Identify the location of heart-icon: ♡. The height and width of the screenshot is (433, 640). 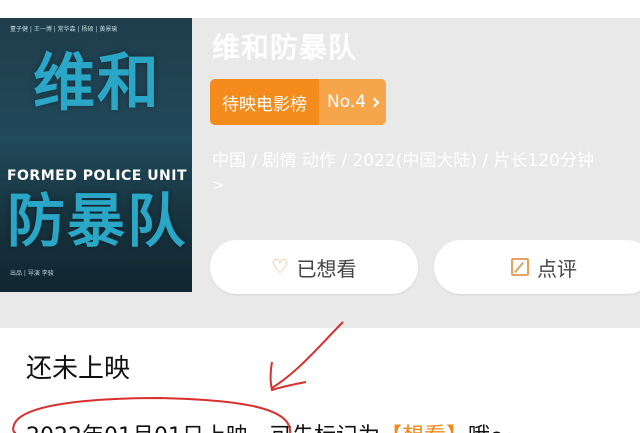
(280, 266).